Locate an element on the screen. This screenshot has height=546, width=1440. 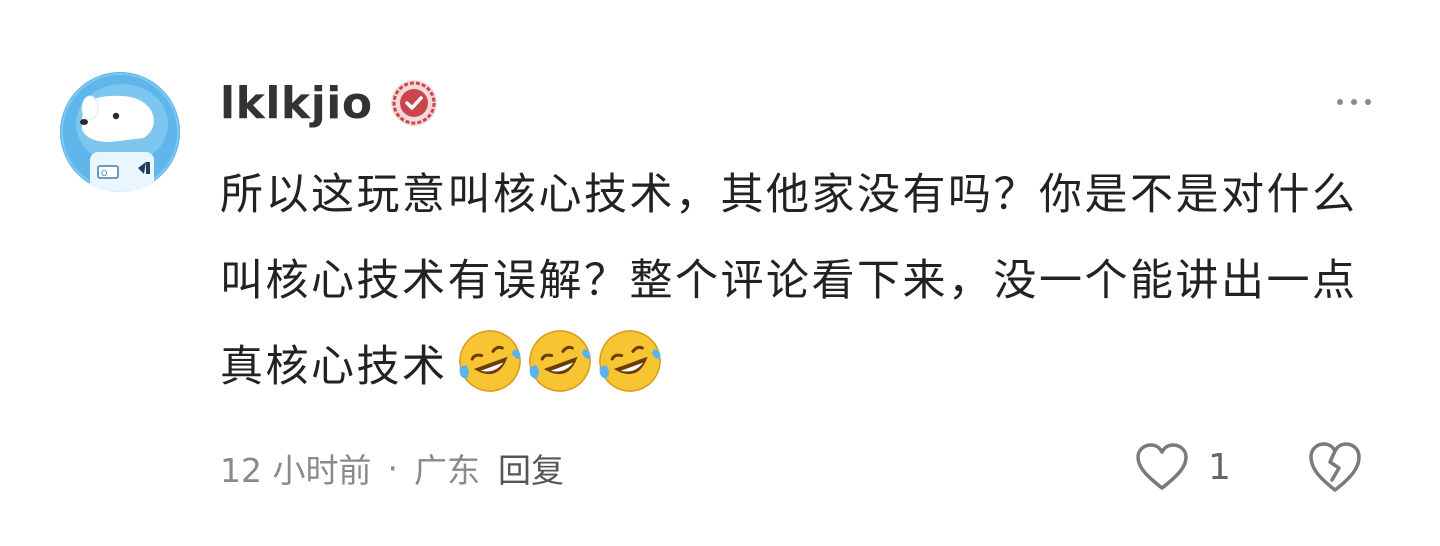
like-button: 1 is located at coordinates (1182, 467).